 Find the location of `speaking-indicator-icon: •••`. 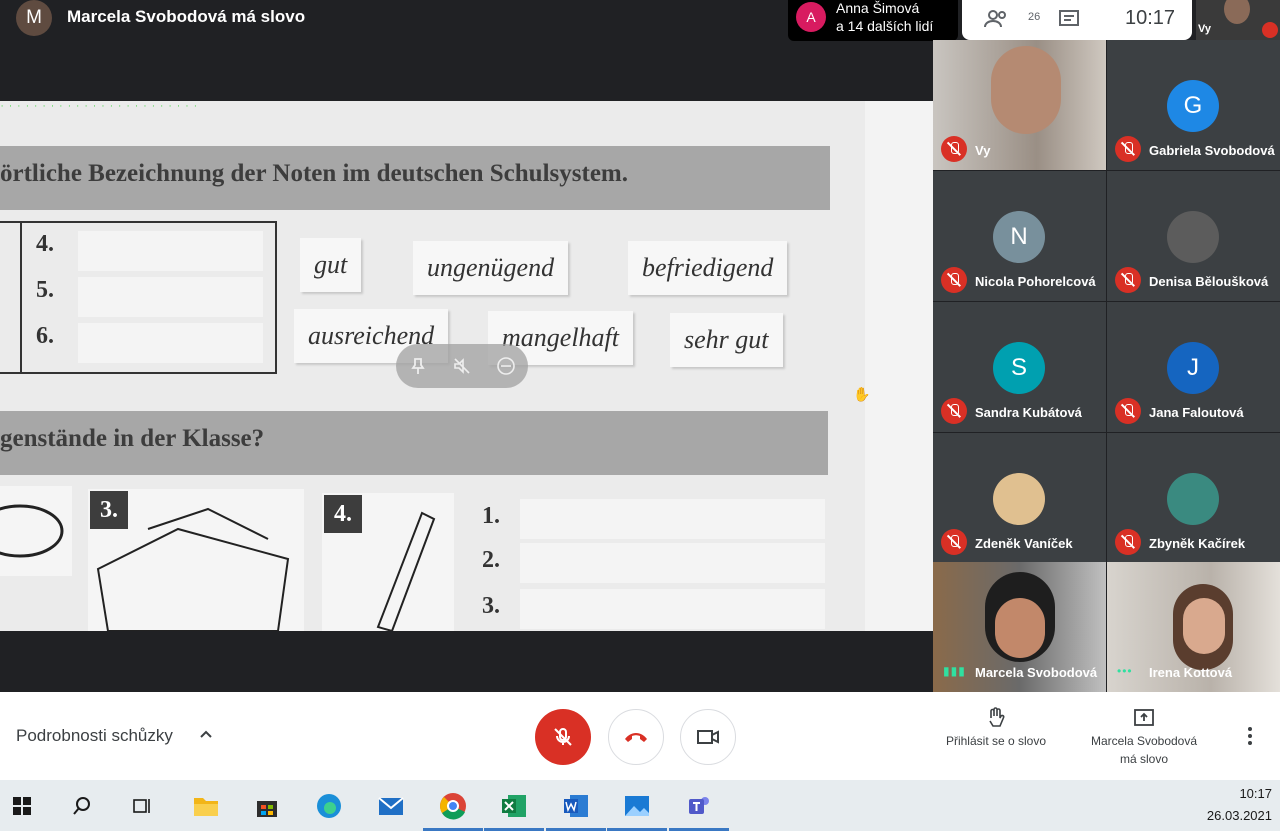

speaking-indicator-icon: ••• is located at coordinates (1125, 671).